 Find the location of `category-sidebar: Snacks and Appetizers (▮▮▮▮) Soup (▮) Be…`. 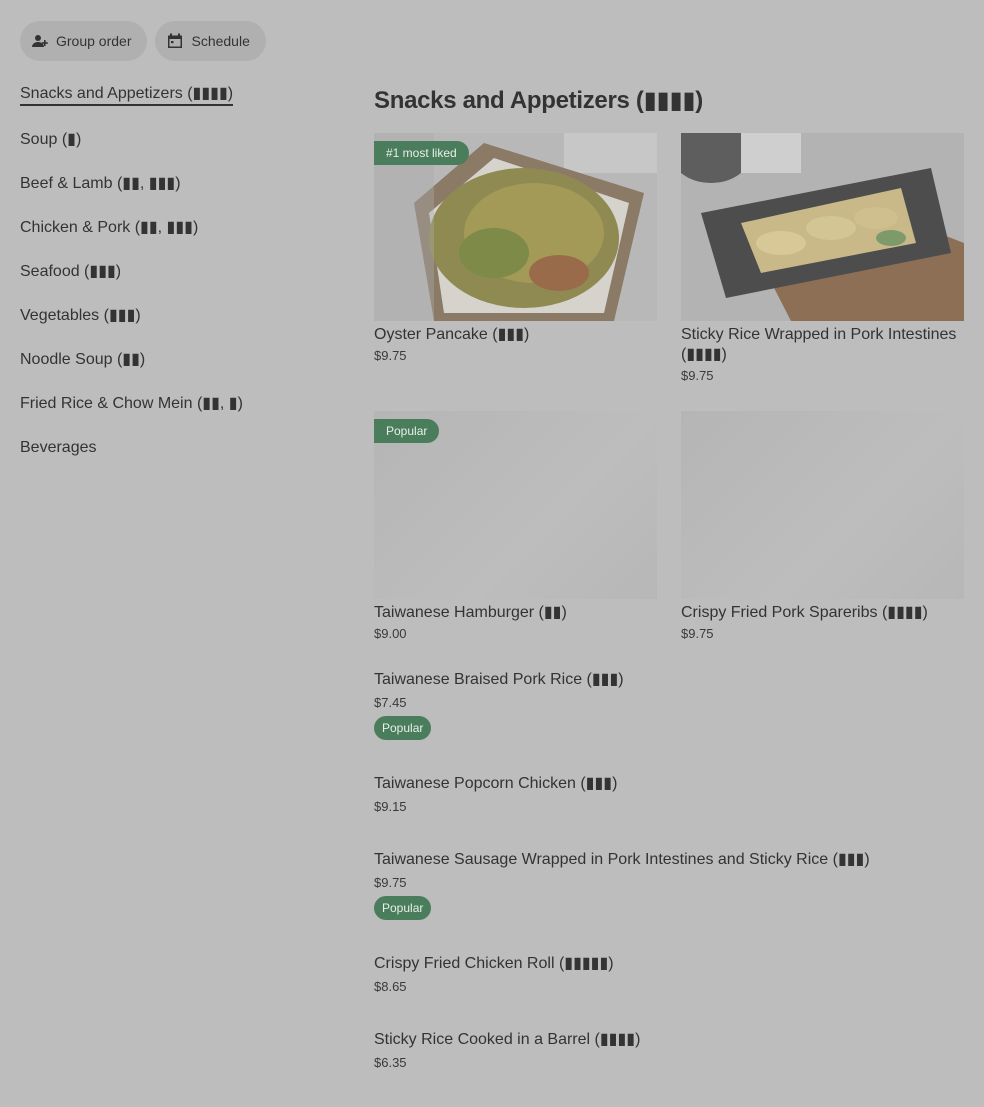

category-sidebar: Snacks and Appetizers (▮▮▮▮) Soup (▮) Be… is located at coordinates (180, 283).